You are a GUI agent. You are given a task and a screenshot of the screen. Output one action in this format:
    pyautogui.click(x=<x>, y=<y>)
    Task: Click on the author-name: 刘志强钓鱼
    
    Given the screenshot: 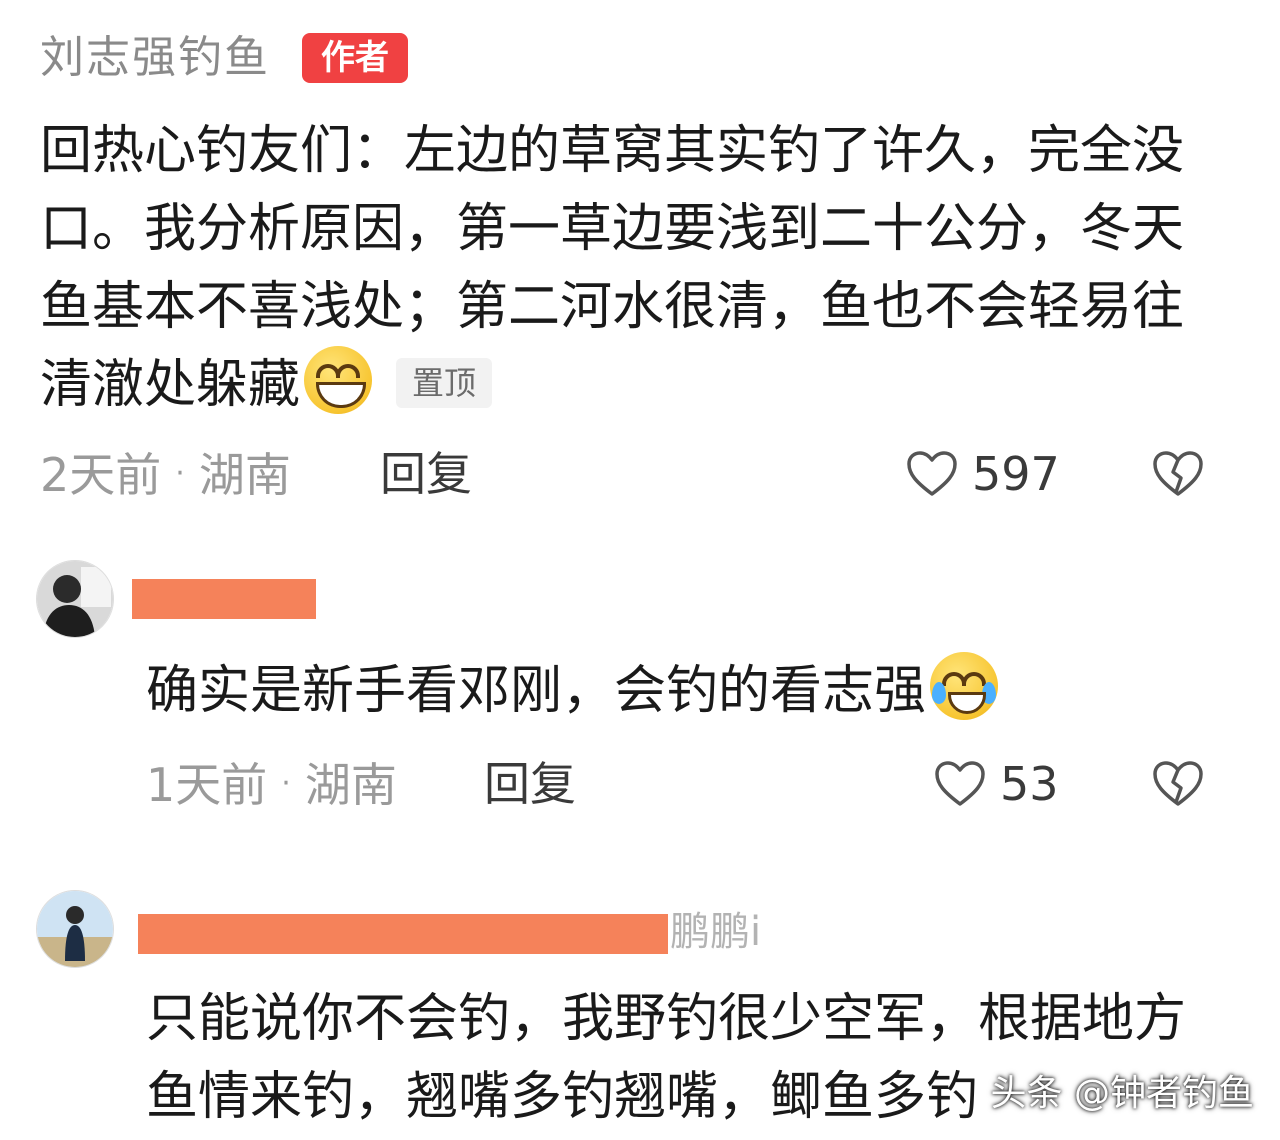 What is the action you would take?
    pyautogui.click(x=155, y=58)
    